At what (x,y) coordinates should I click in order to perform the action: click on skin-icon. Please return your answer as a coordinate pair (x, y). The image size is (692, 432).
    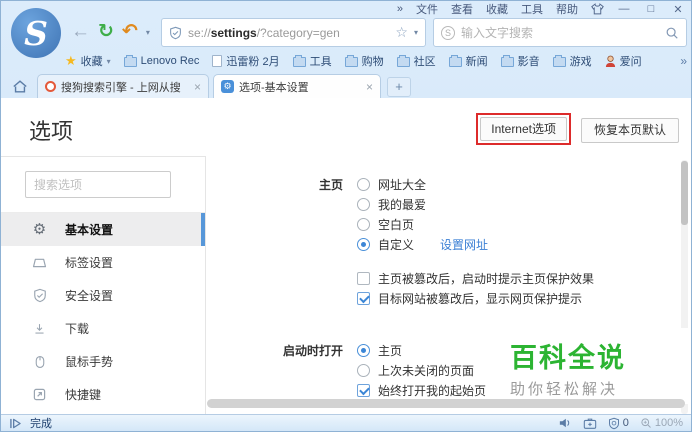
    Looking at the image, I should click on (597, 9).